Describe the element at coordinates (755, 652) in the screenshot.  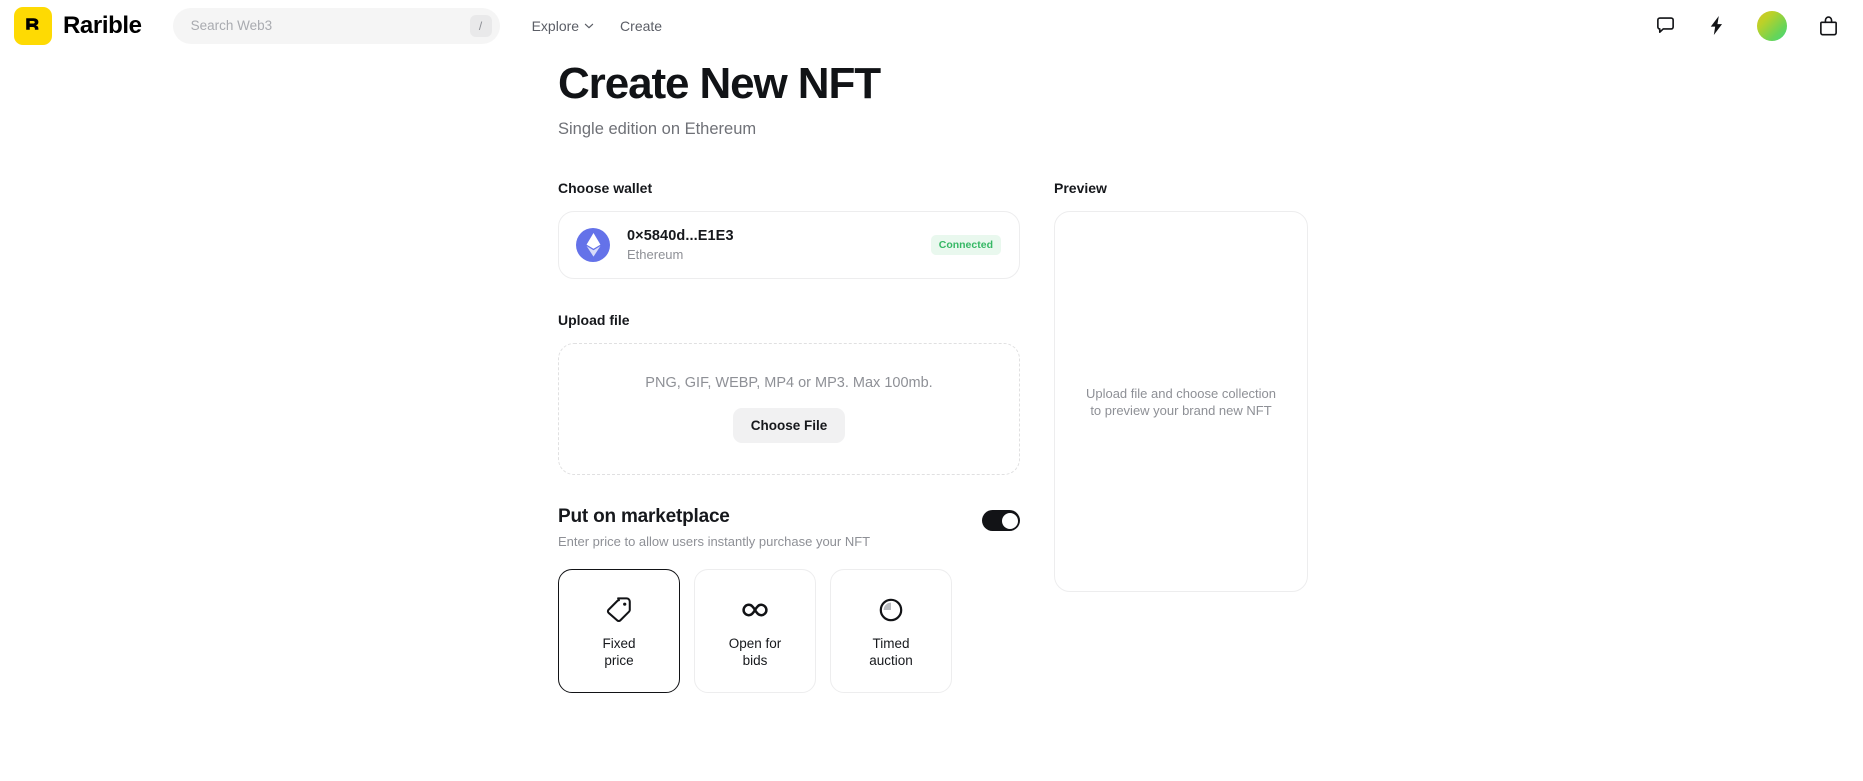
I see `pricing-option-open-for-bids-label: Open for bids` at that location.